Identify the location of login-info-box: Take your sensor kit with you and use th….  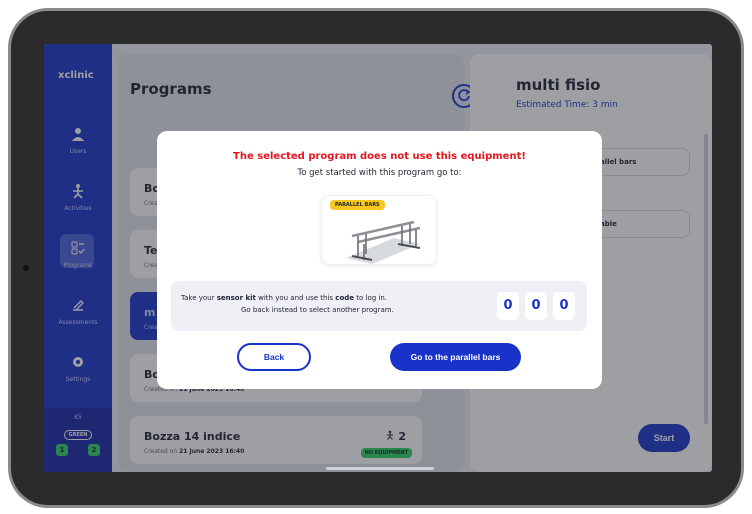
(379, 306).